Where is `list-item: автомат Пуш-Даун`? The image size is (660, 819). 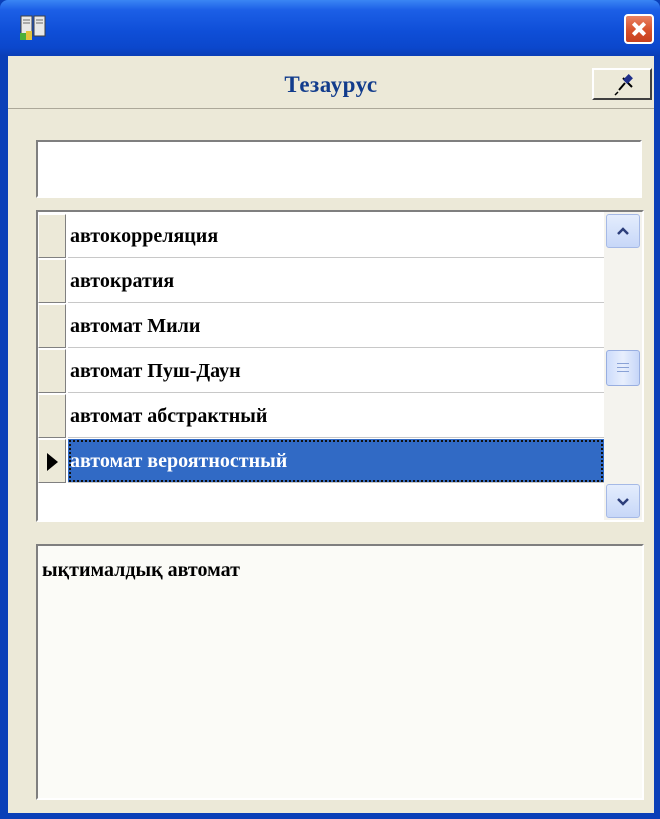 list-item: автомат Пуш-Даун is located at coordinates (321, 371).